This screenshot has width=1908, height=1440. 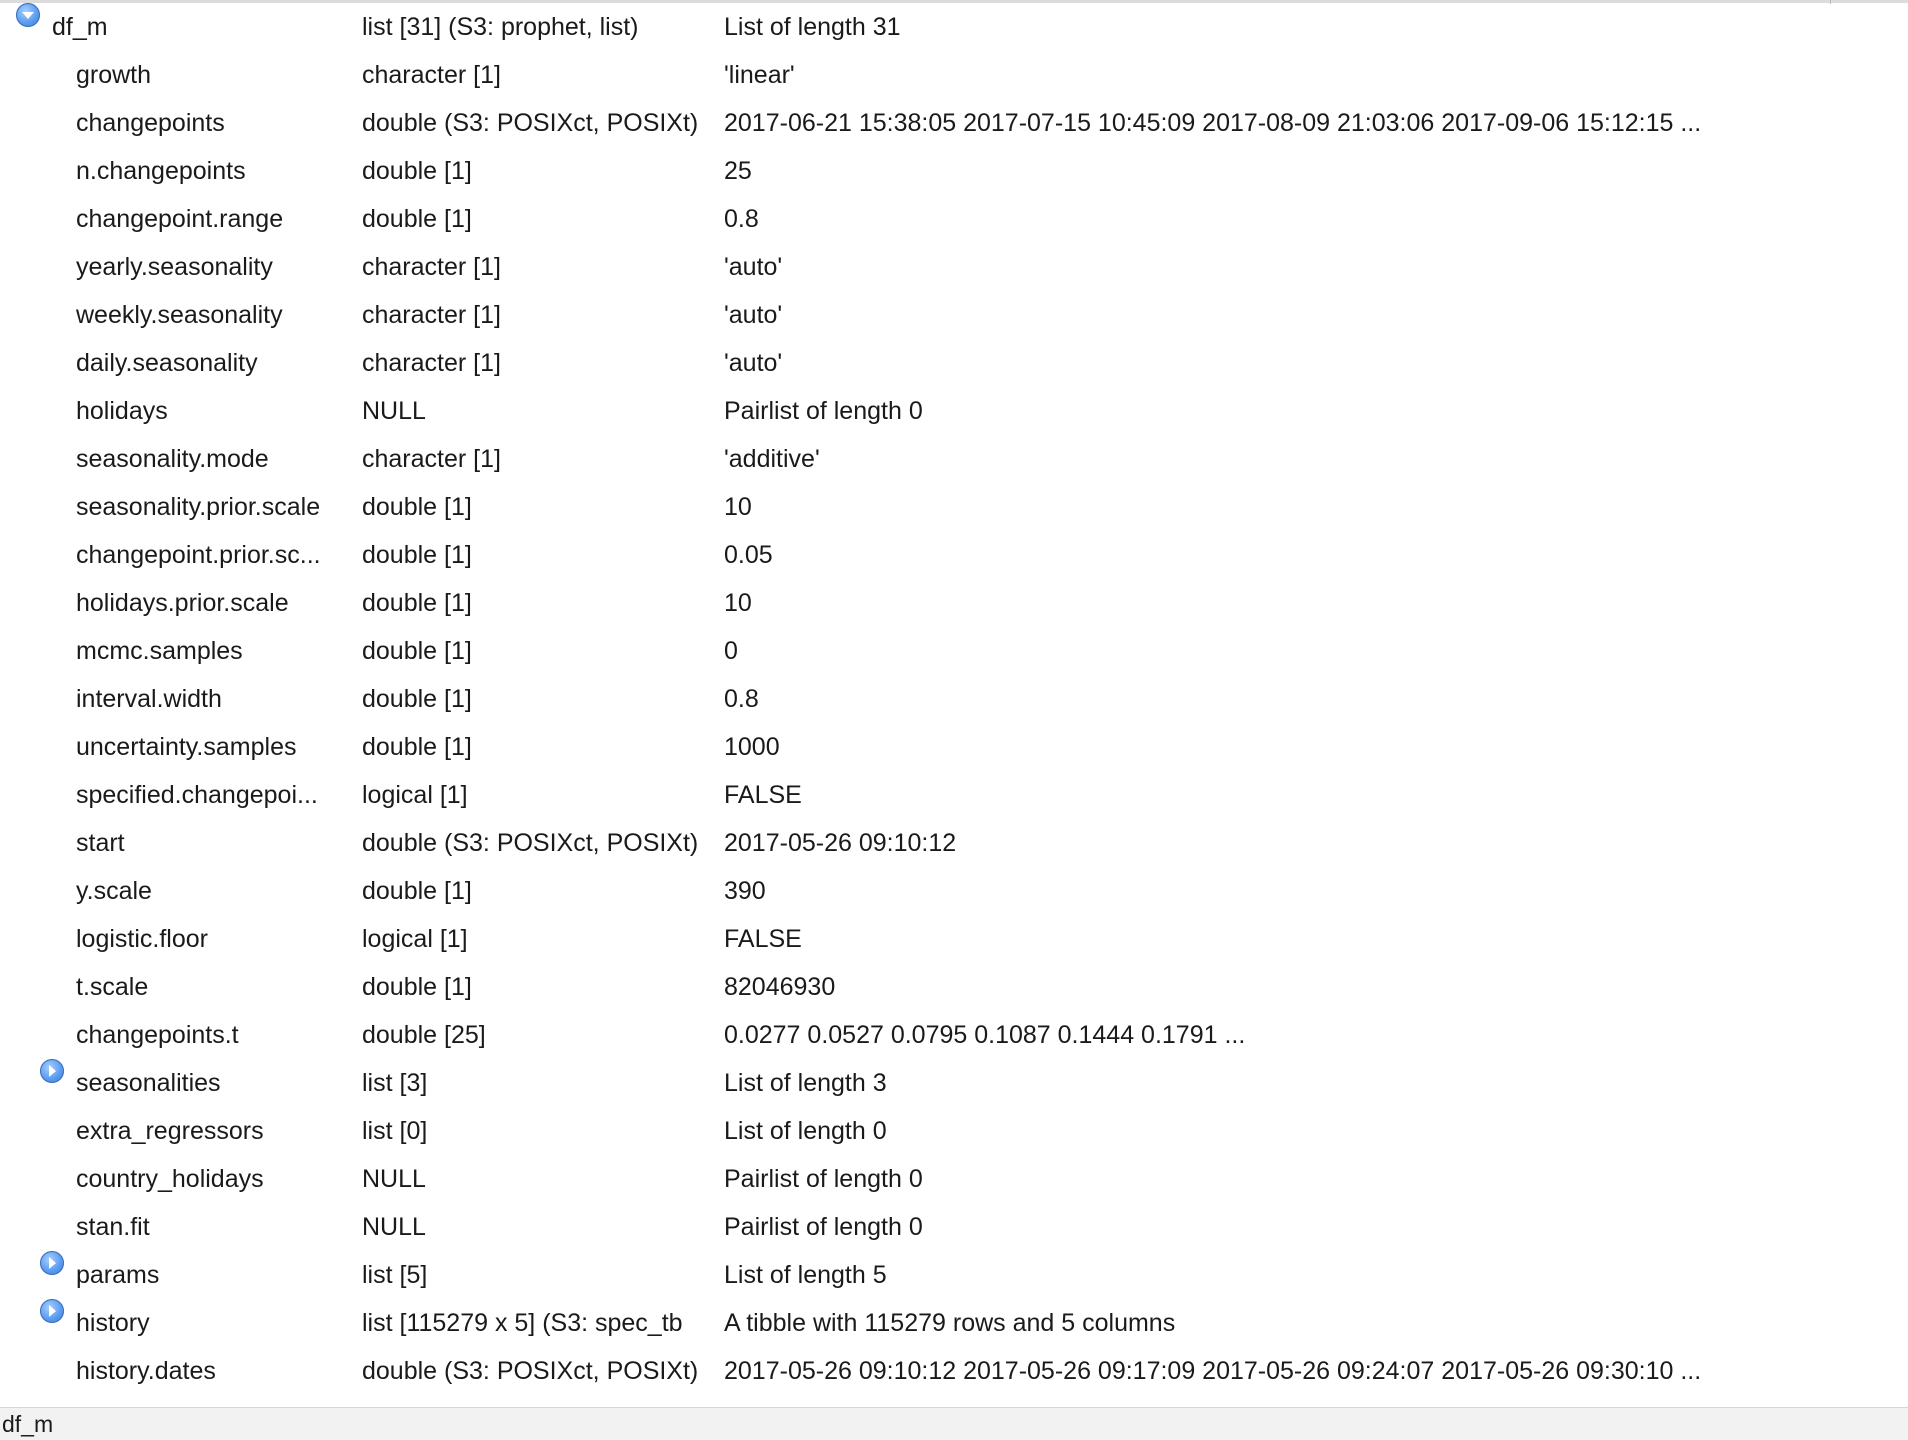 What do you see at coordinates (954, 1275) in the screenshot?
I see `tree-row-params: params list [5] List of length 5` at bounding box center [954, 1275].